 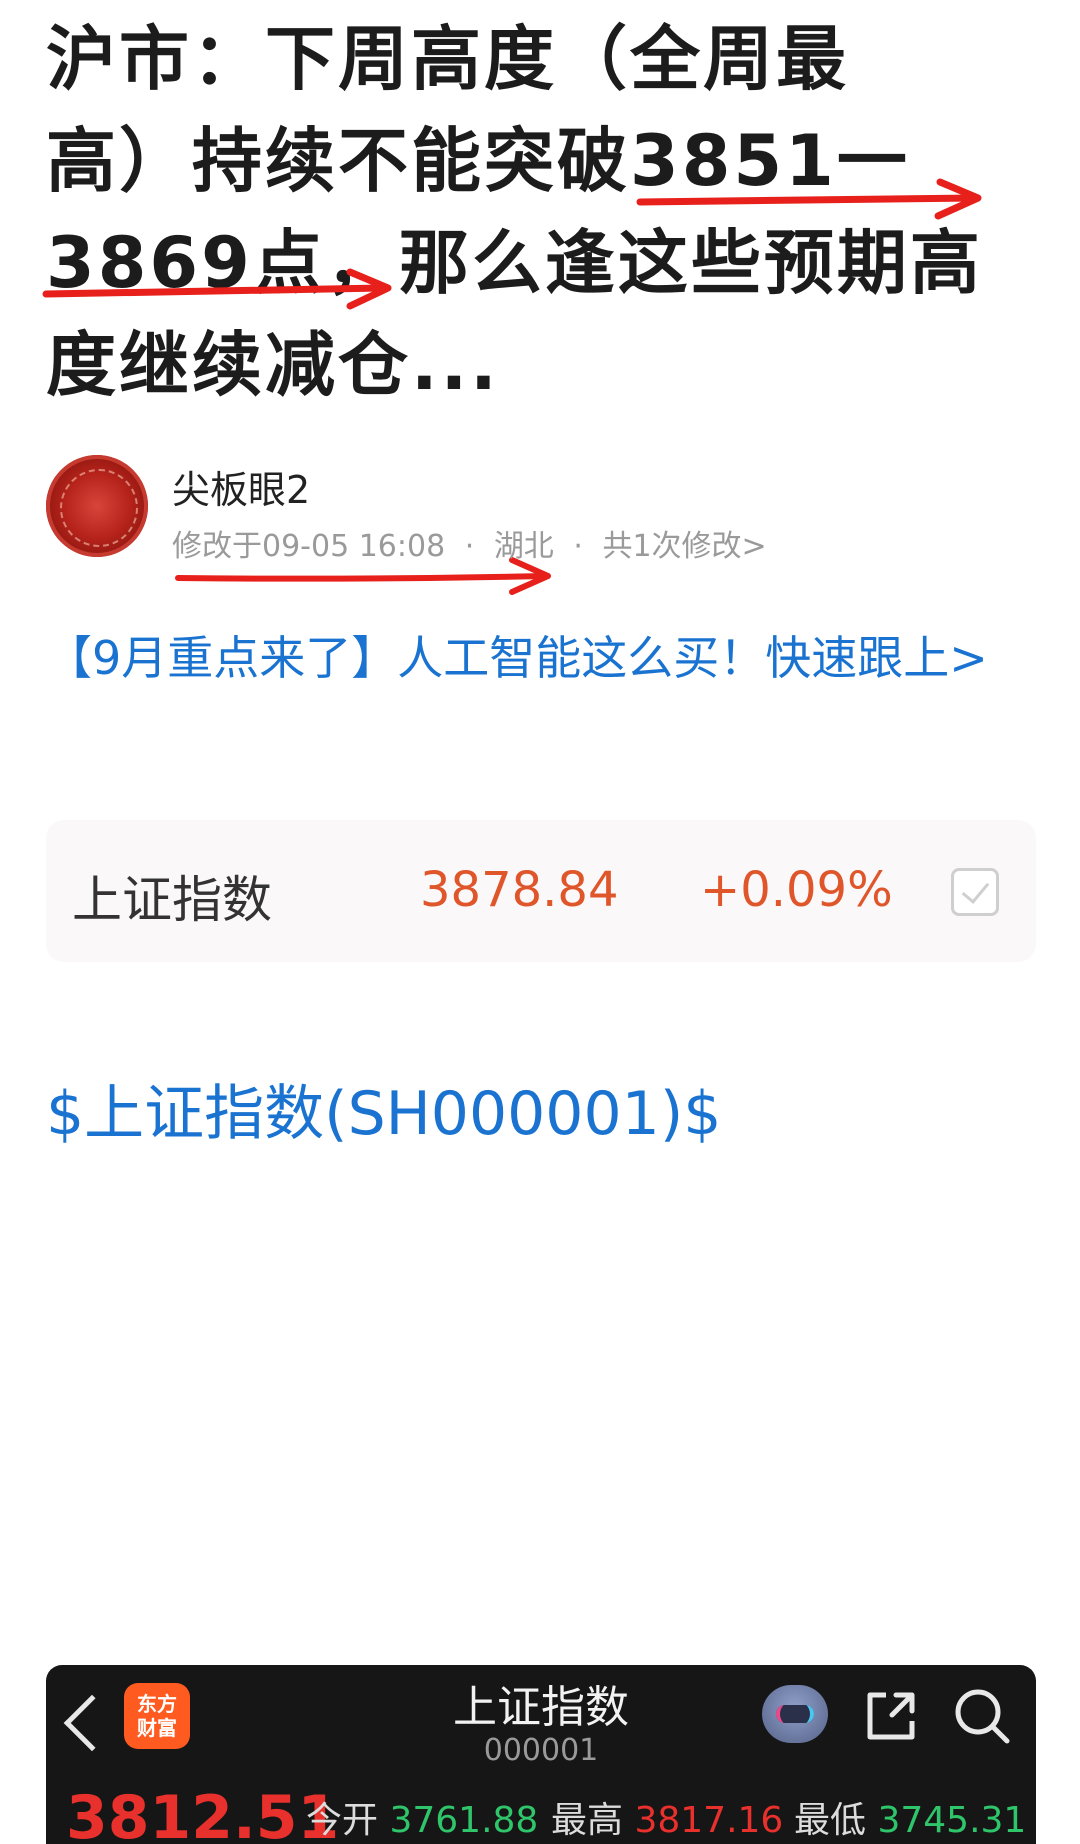 I want to click on share-icon, so click(x=891, y=1716).